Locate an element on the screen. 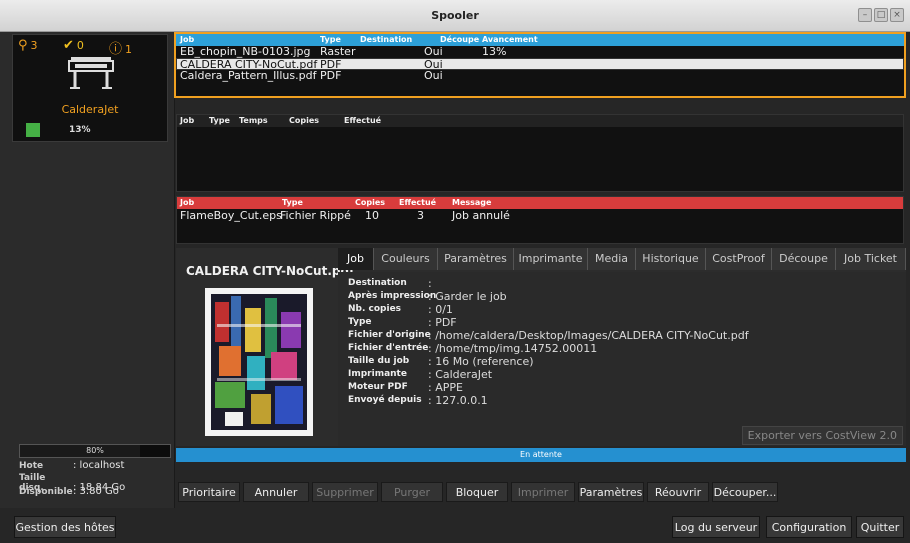 This screenshot has width=910, height=543. minimize-icon: – is located at coordinates (865, 15).